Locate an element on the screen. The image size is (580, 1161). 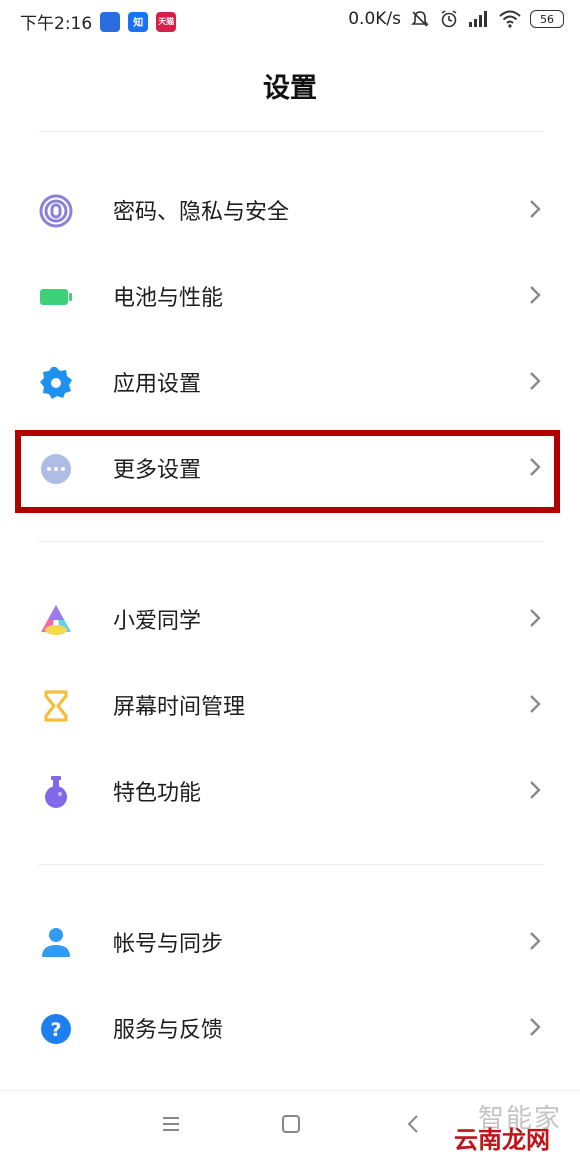
settings-item-label: 屏幕时间管理 is located at coordinates (179, 707).